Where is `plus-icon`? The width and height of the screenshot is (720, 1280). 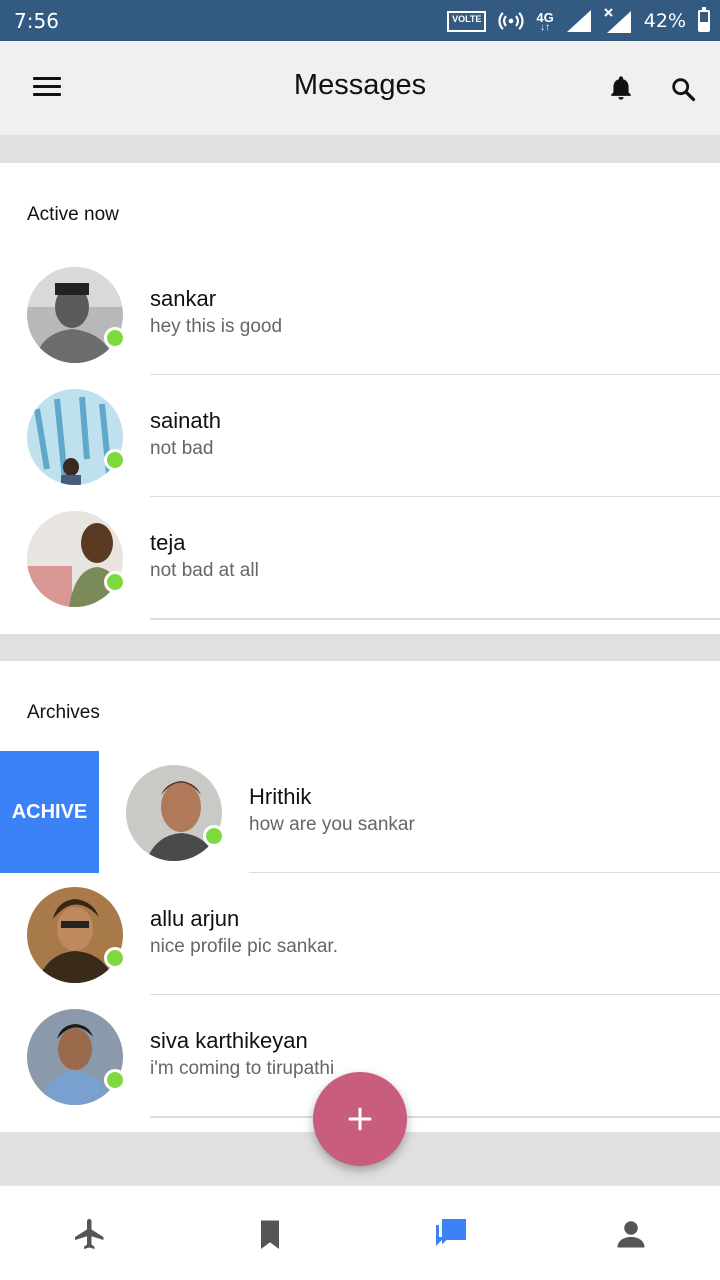 plus-icon is located at coordinates (360, 1119).